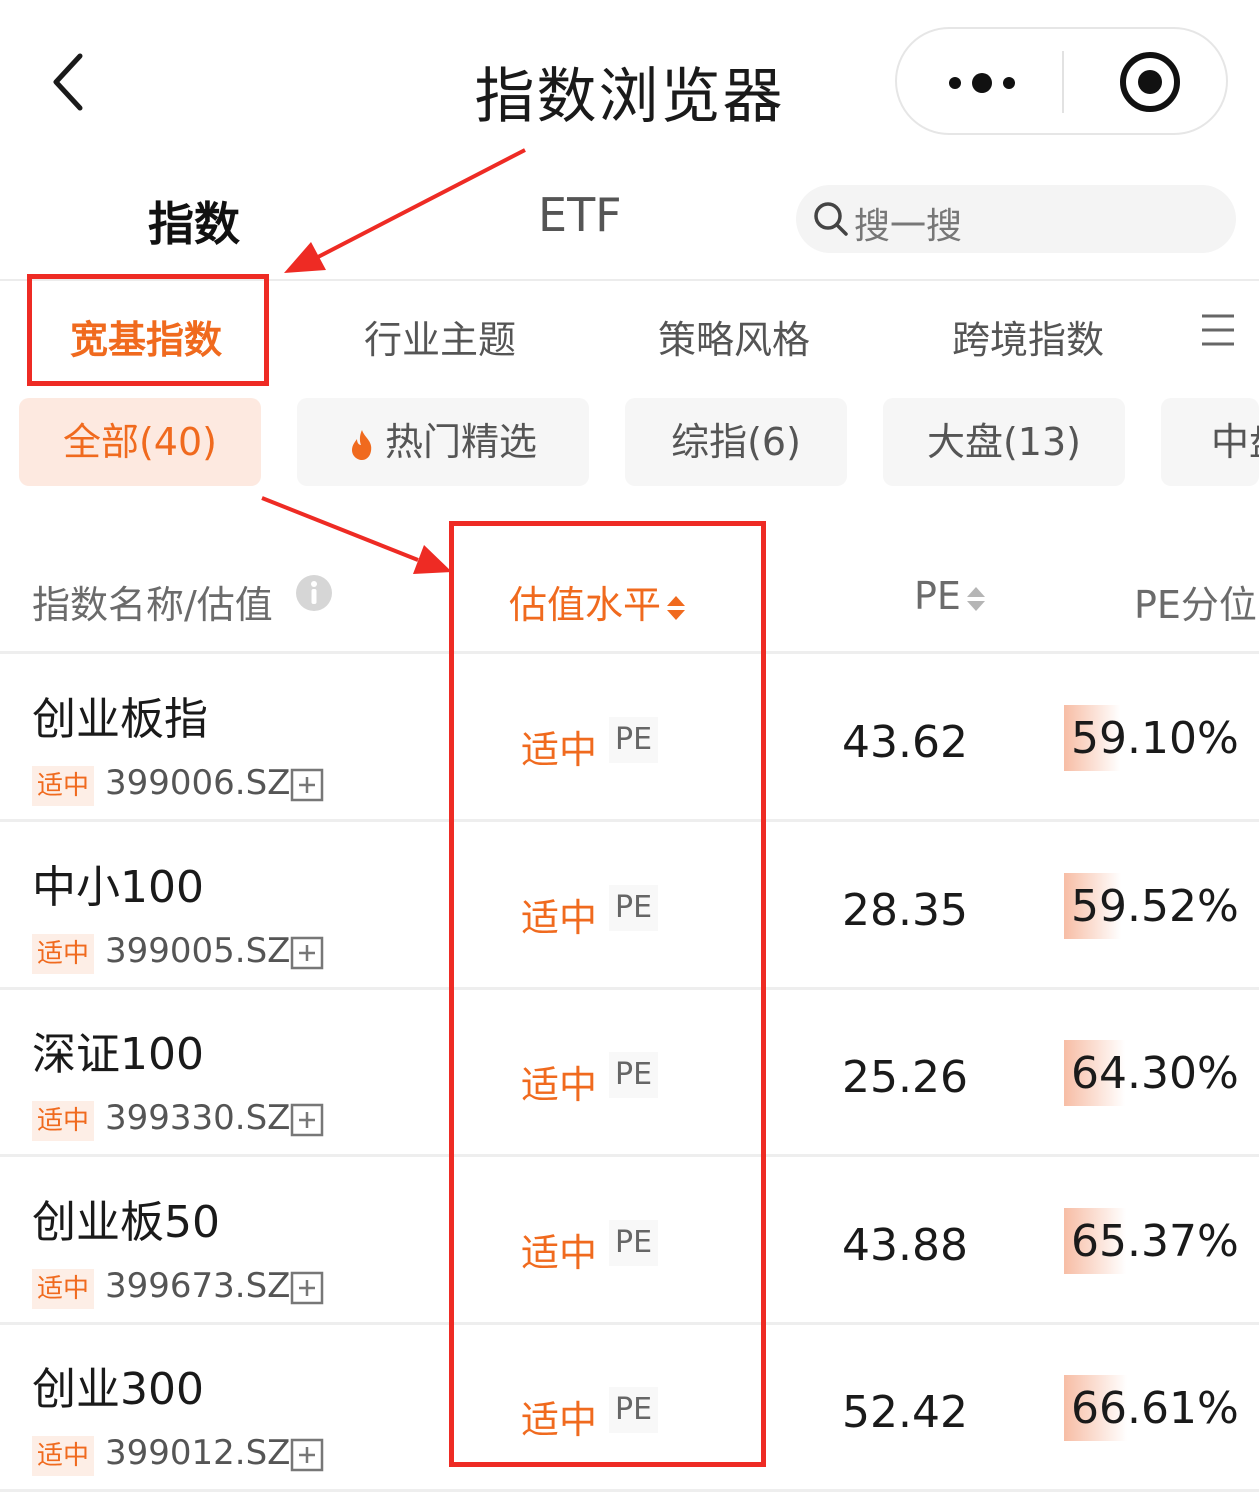 Image resolution: width=1259 pixels, height=1493 pixels. I want to click on menu-icon, so click(1218, 330).